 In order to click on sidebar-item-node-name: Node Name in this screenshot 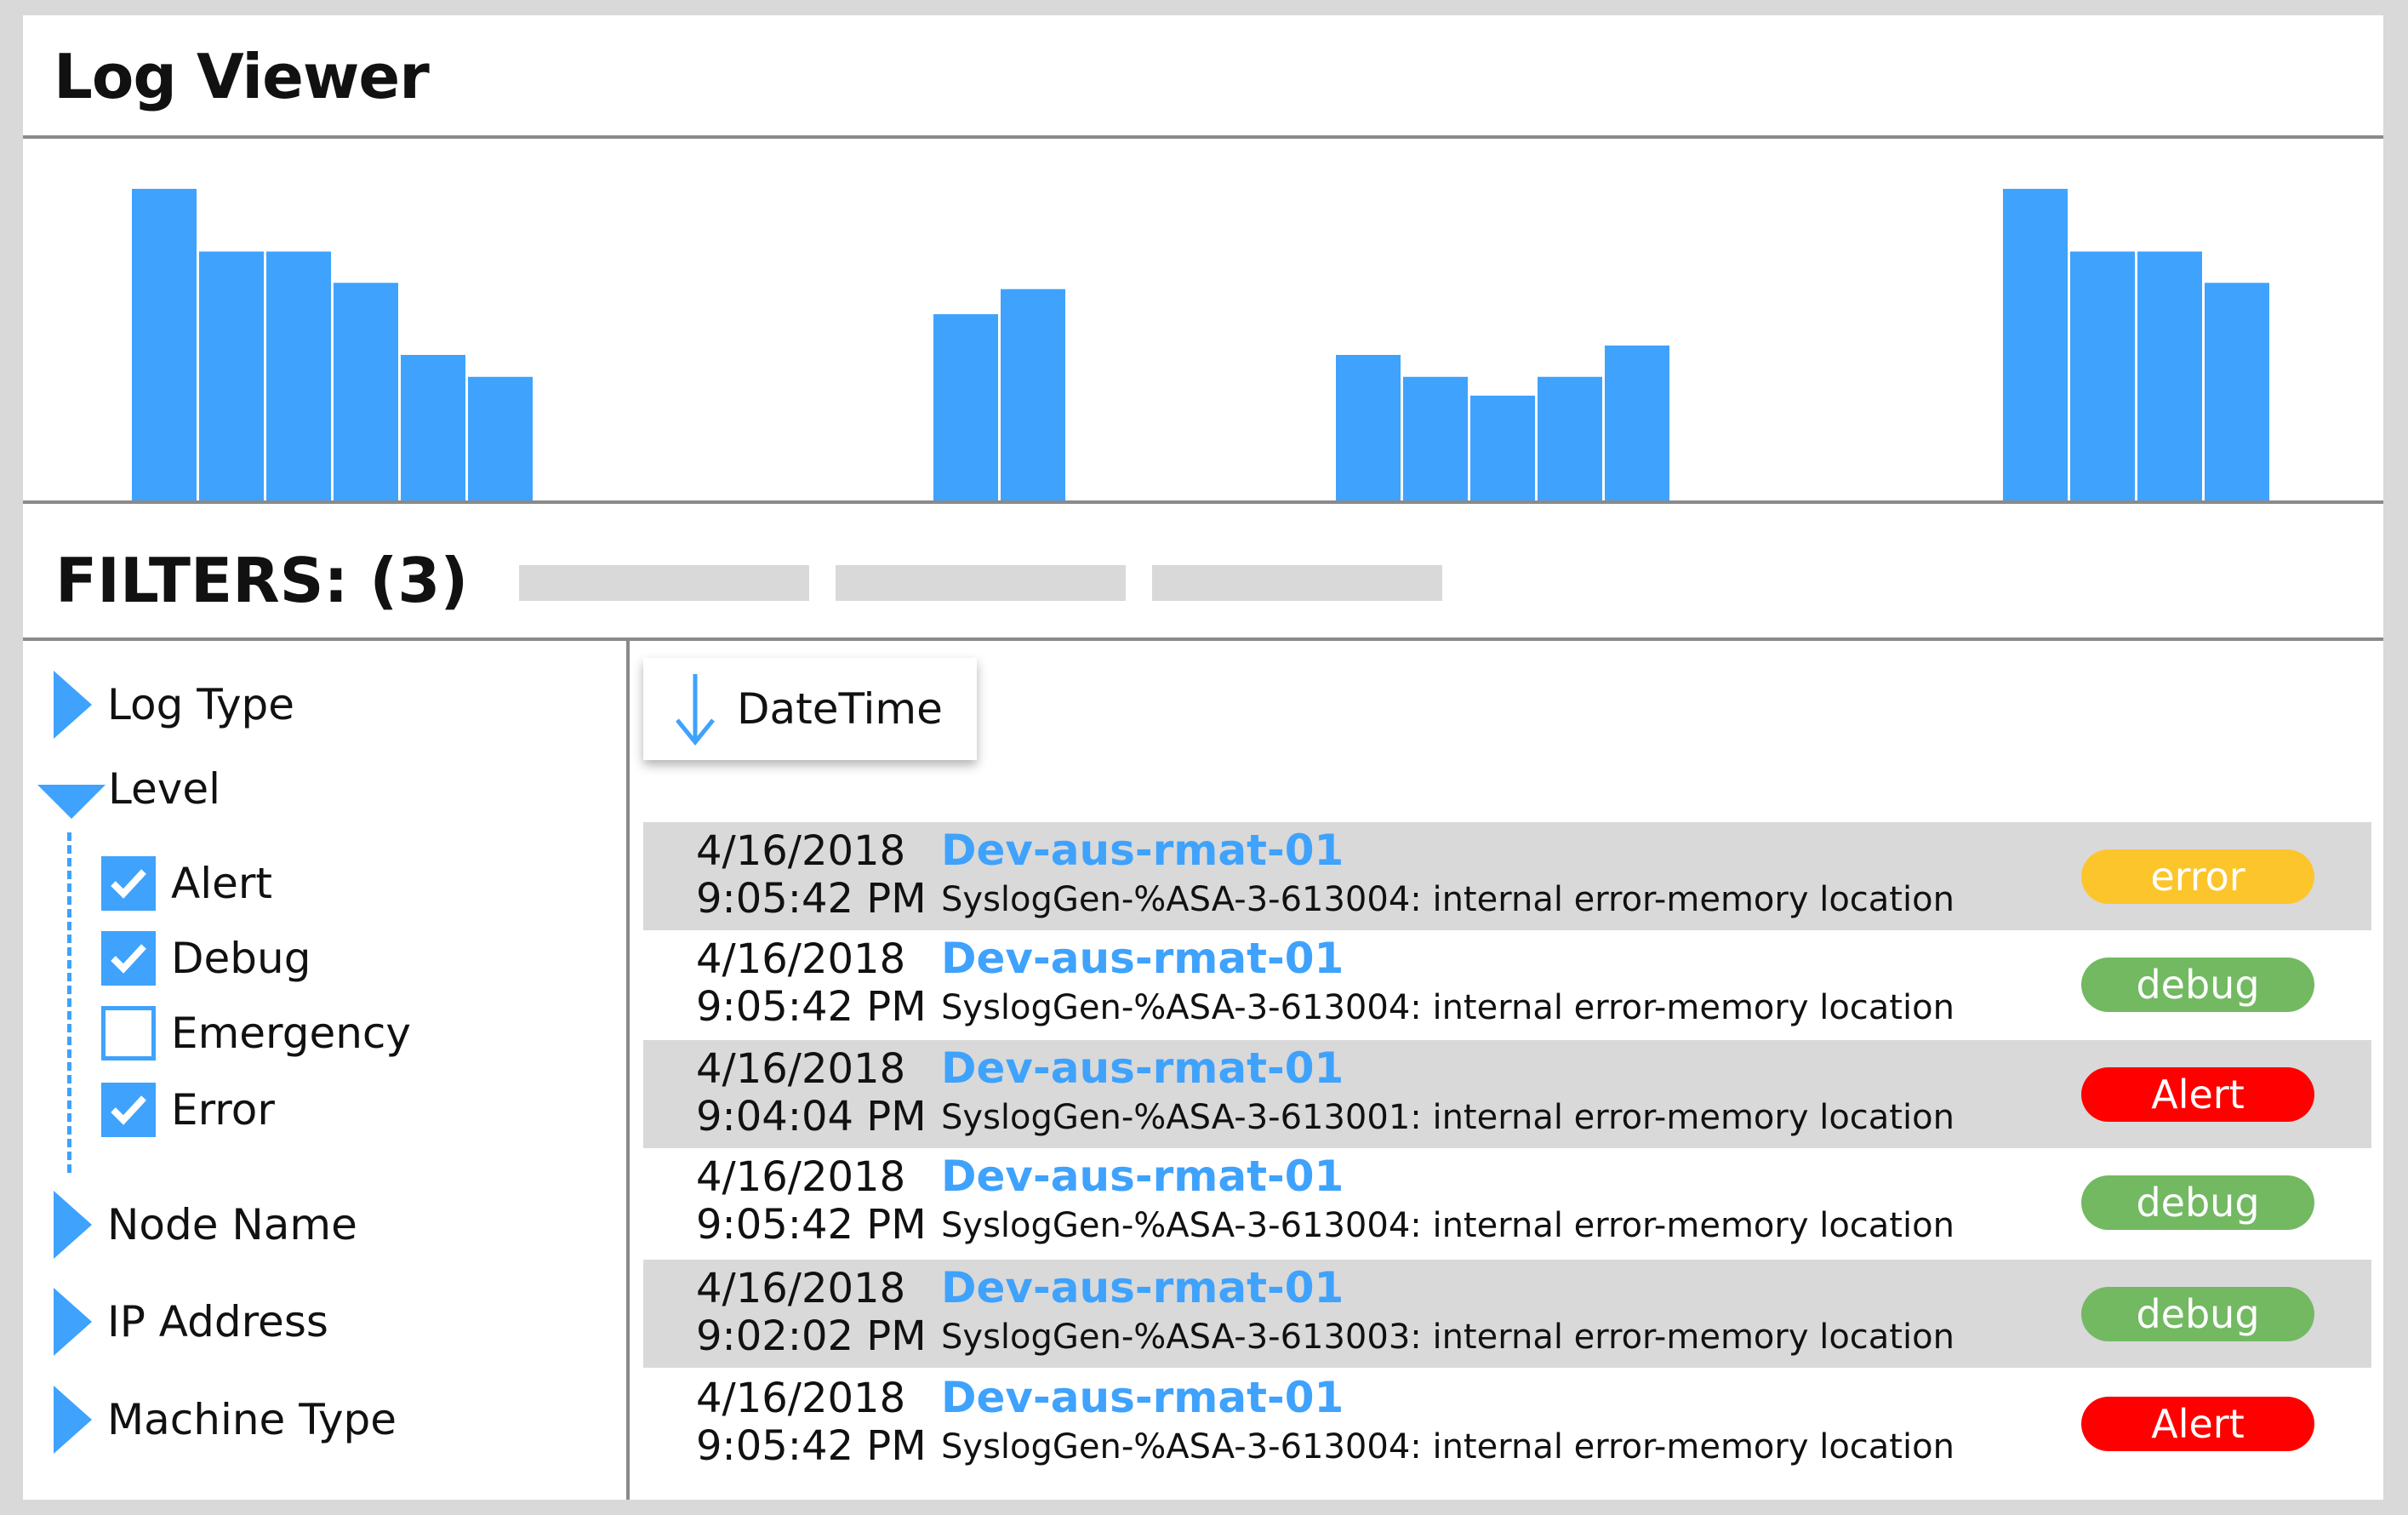, I will do `click(205, 1225)`.